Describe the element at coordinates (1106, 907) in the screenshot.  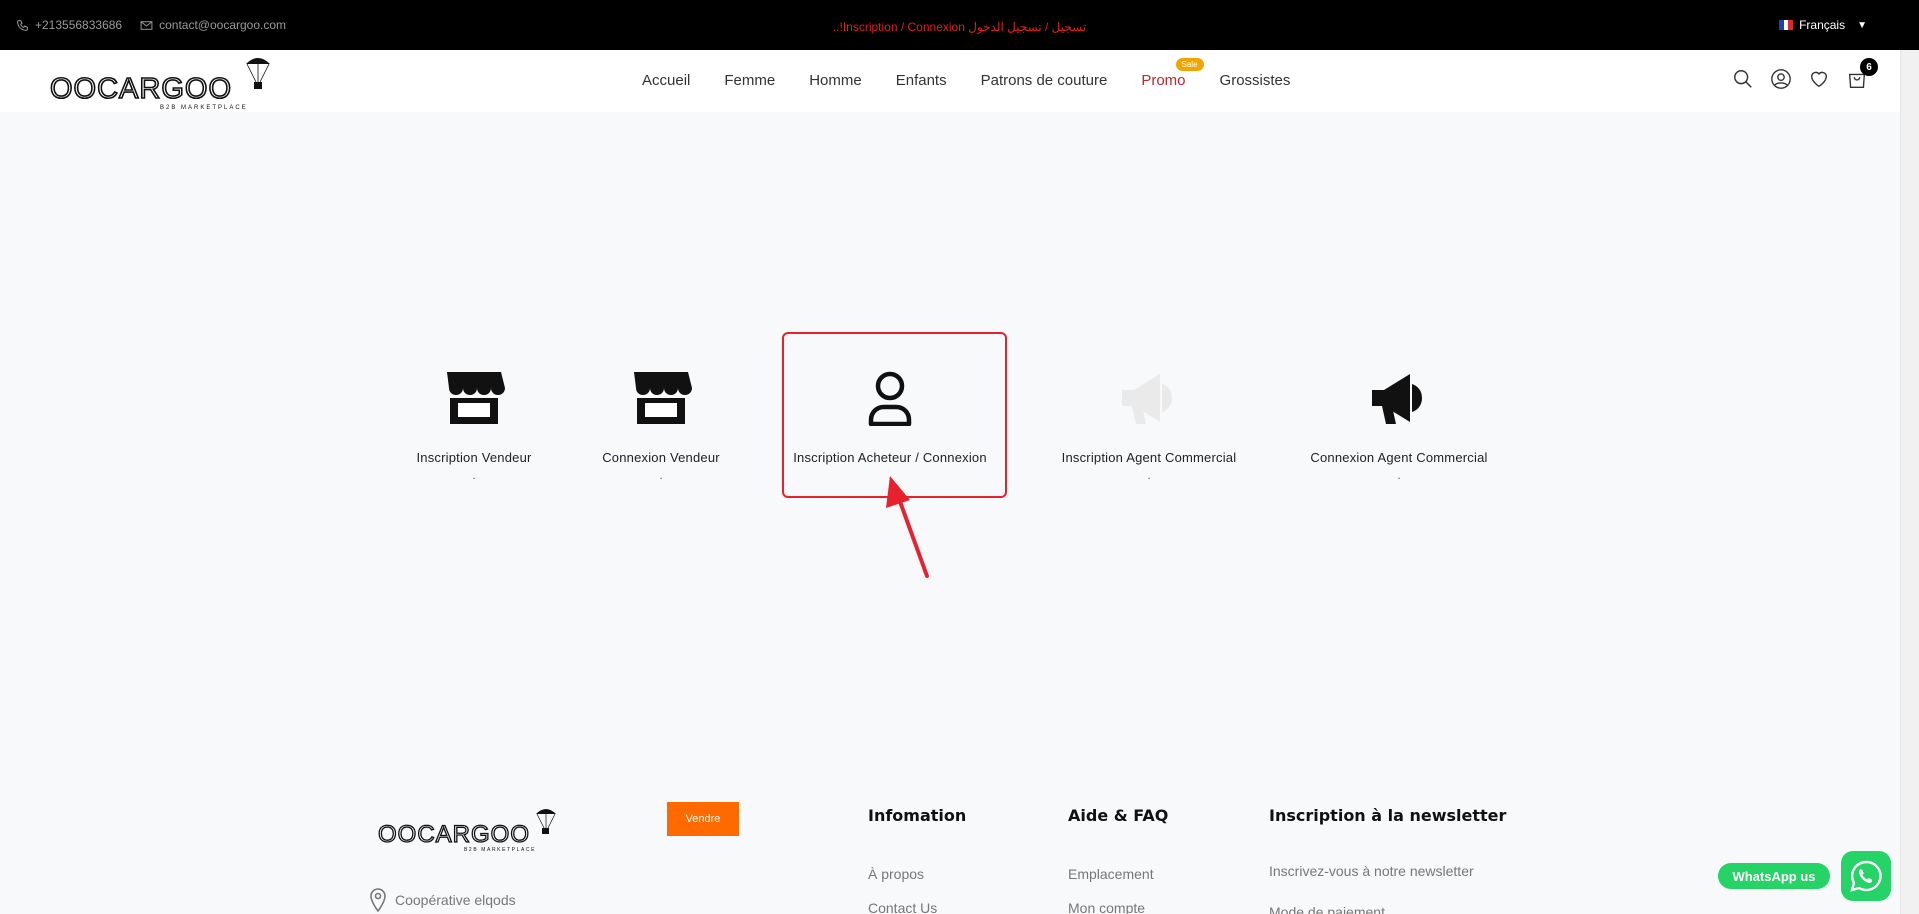
I see `footer-link-moncompte: Mon compte` at that location.